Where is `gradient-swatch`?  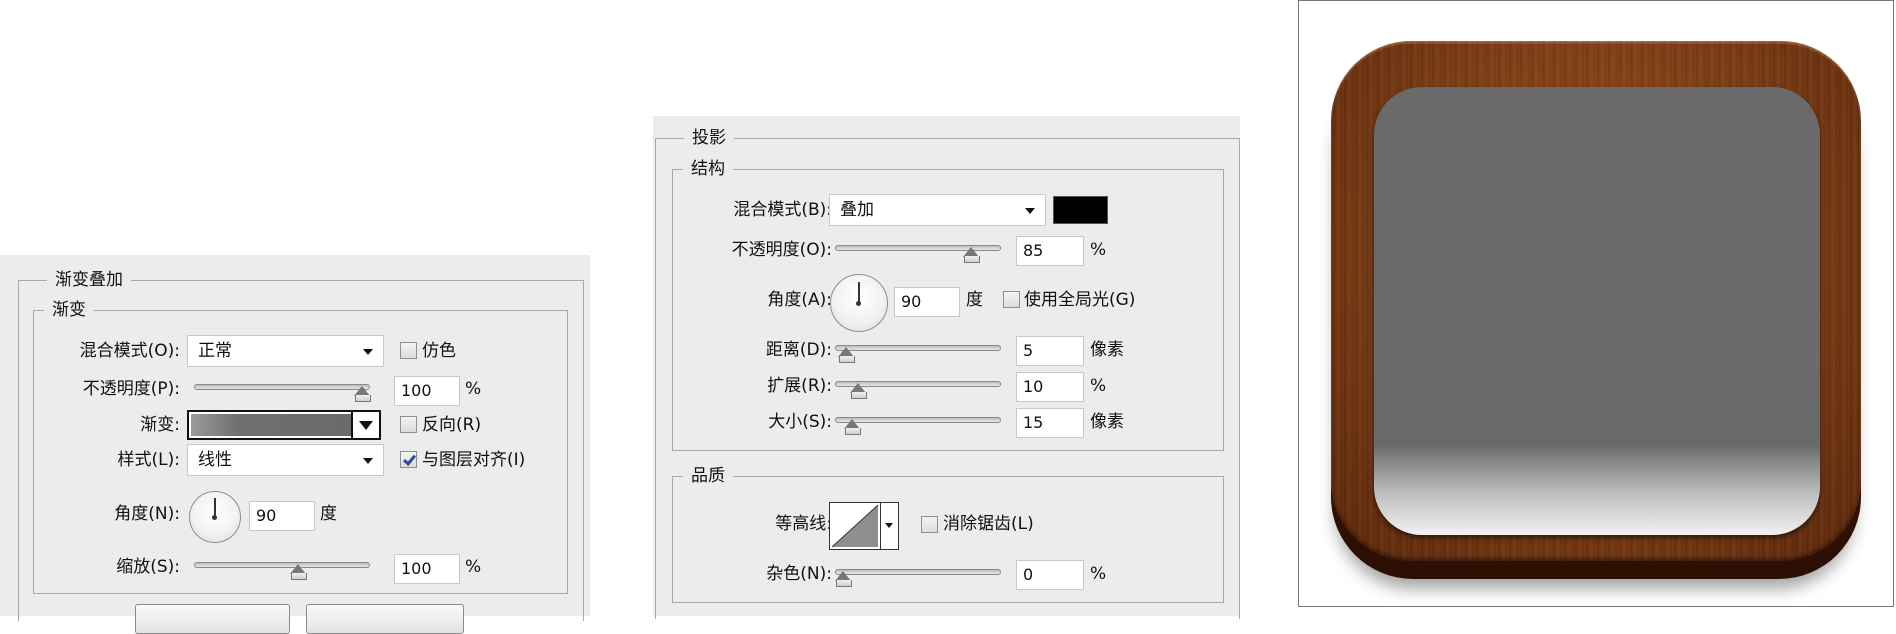 gradient-swatch is located at coordinates (271, 425).